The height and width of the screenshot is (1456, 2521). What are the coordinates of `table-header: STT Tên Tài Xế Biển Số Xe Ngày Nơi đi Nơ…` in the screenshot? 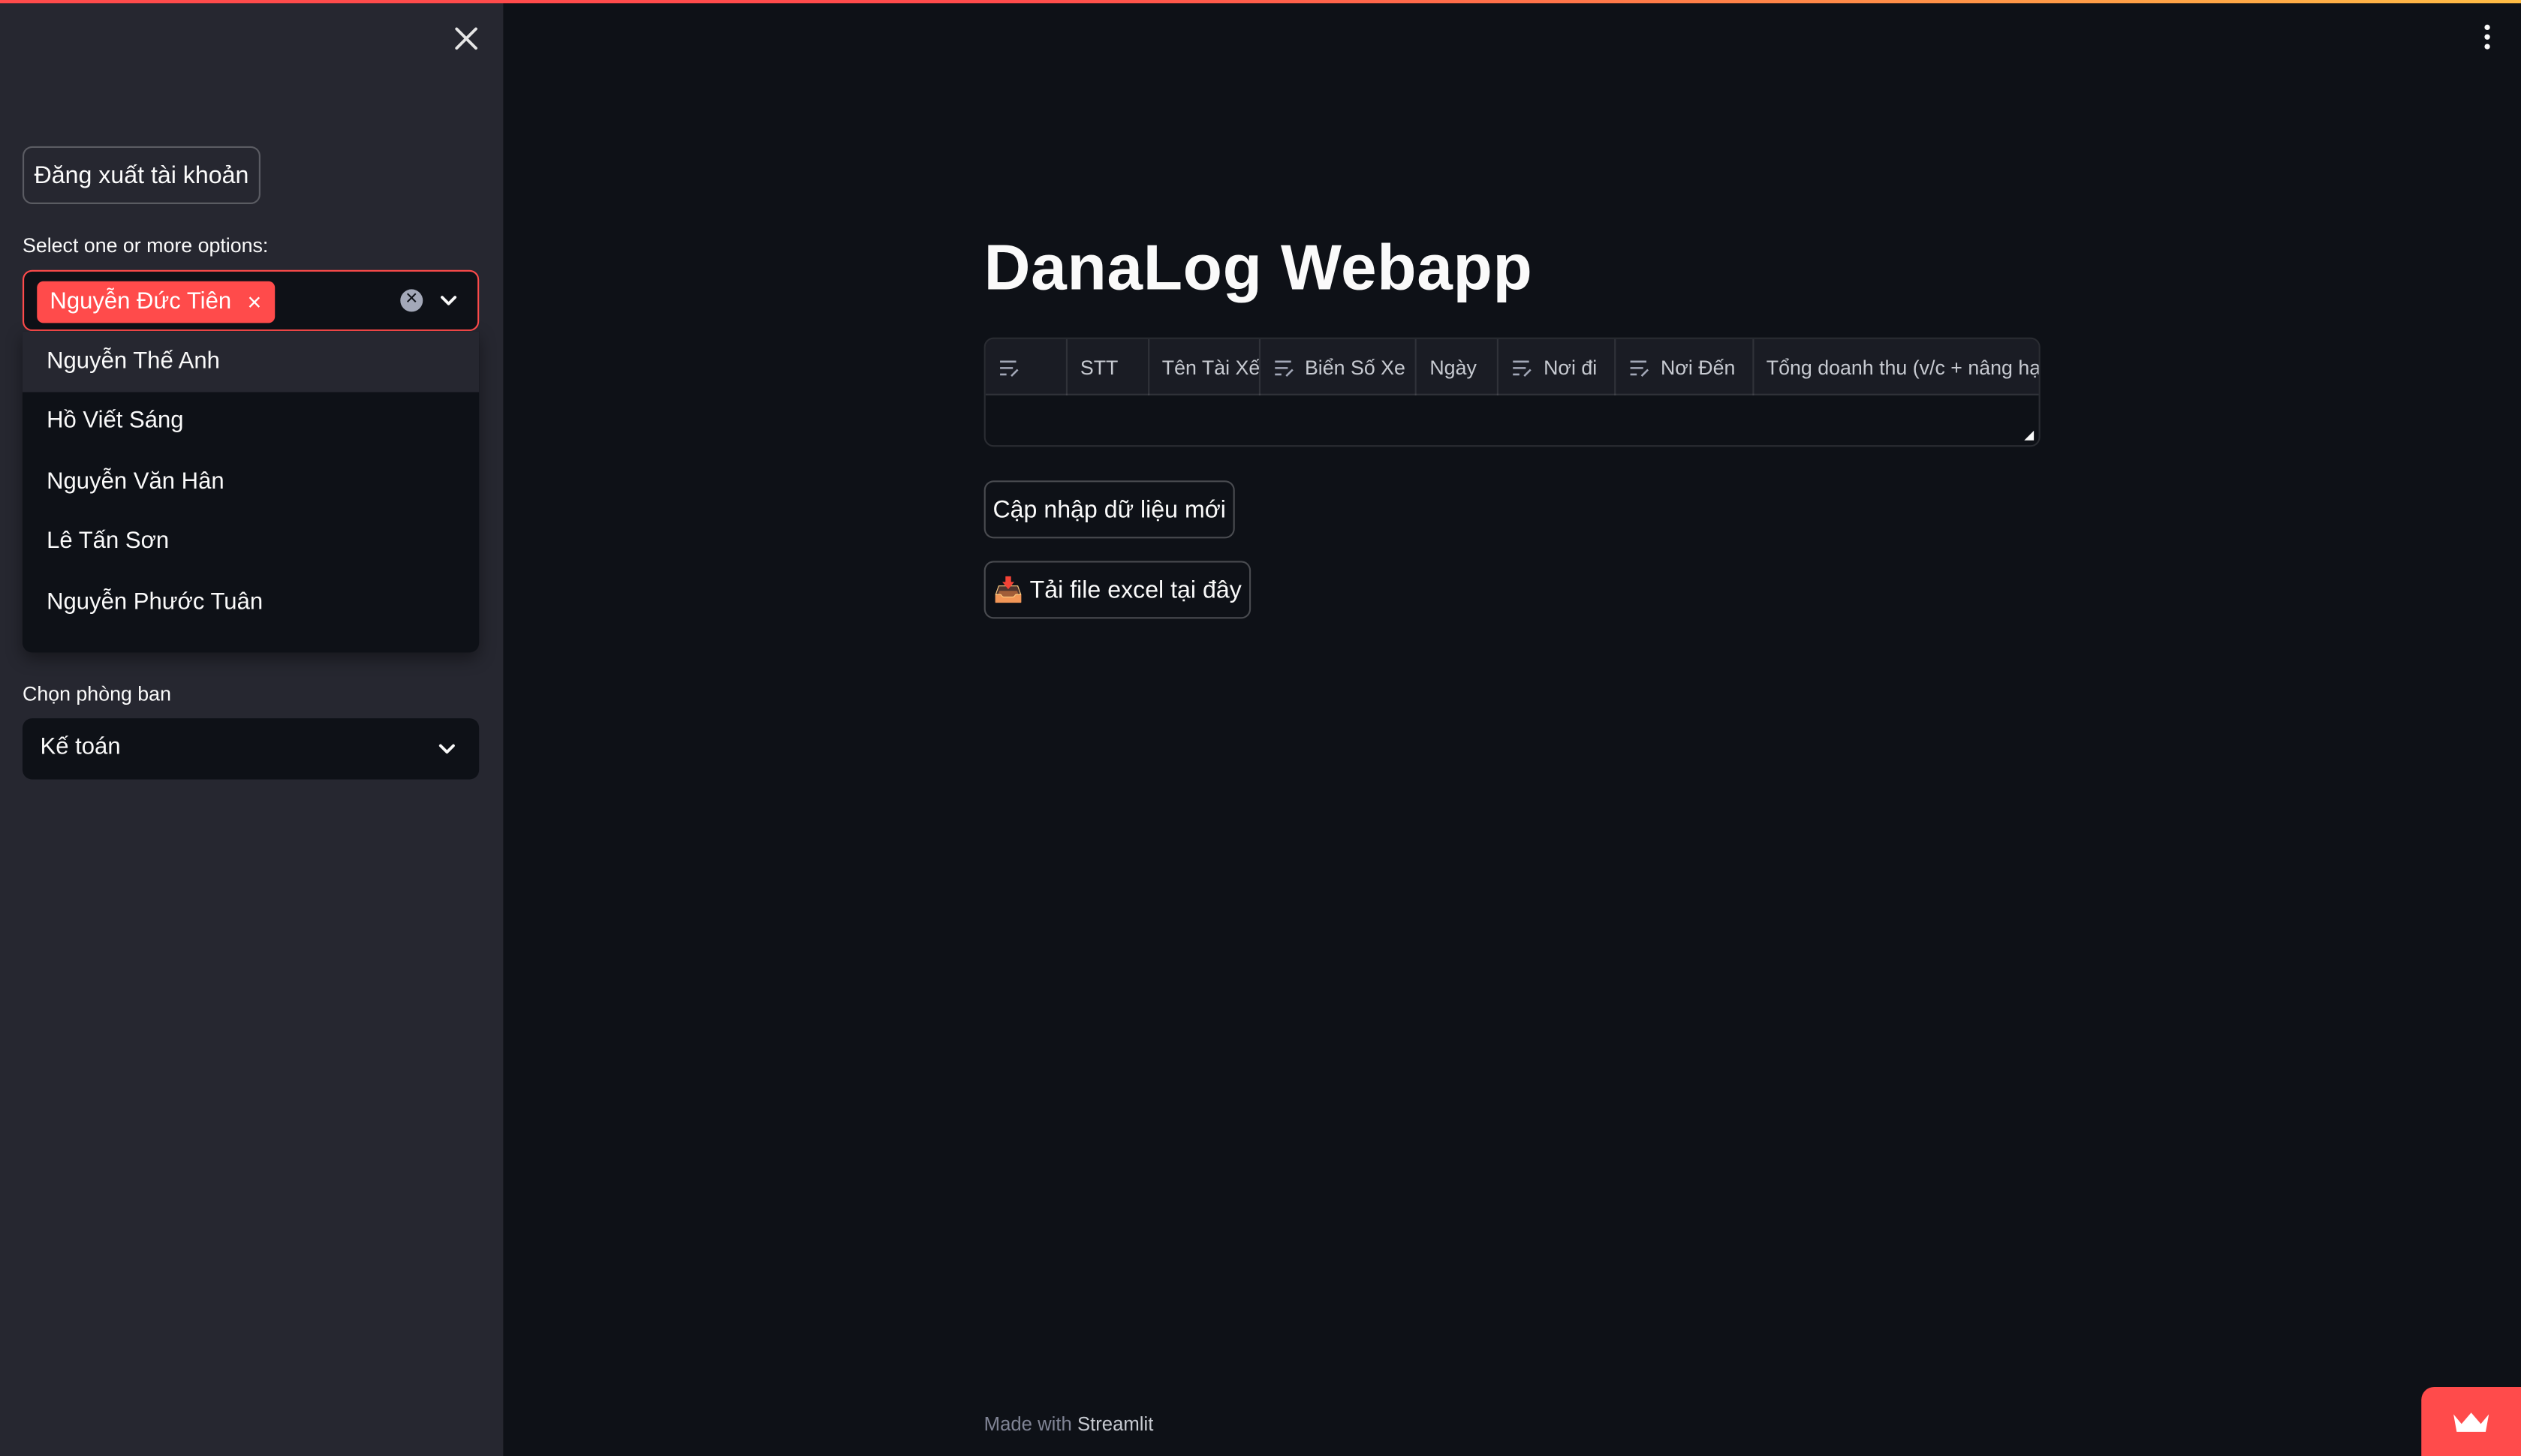 It's located at (1512, 367).